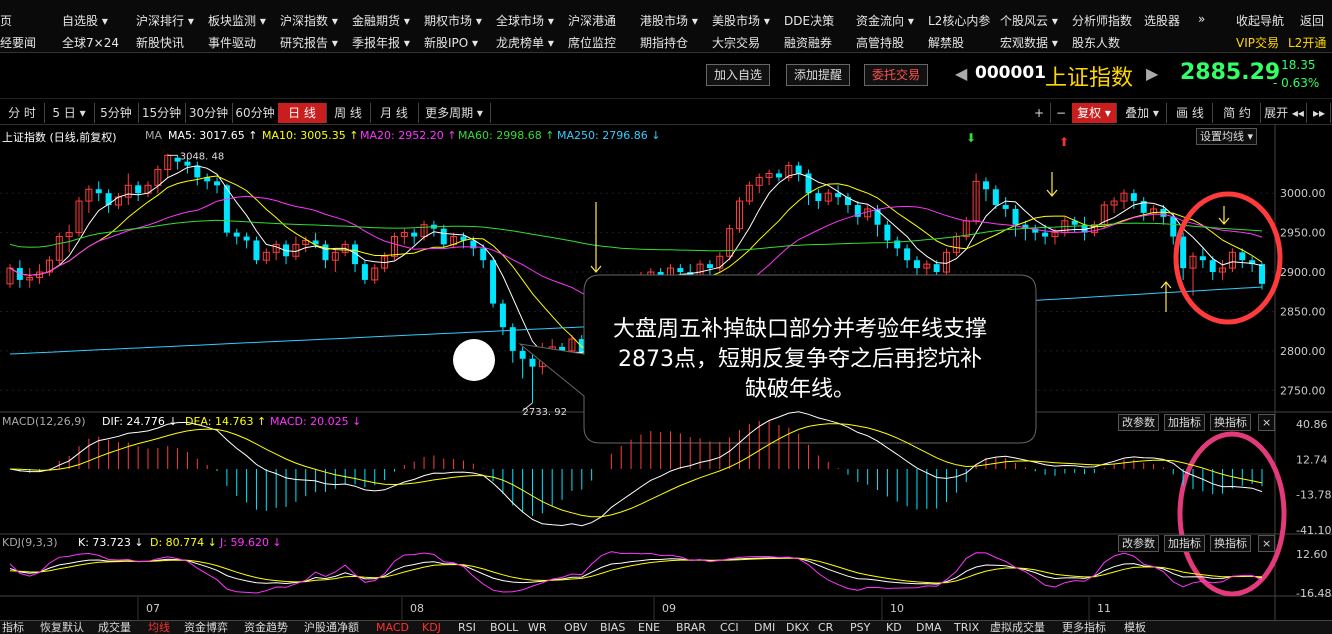 The image size is (1332, 634). Describe the element at coordinates (741, 20) in the screenshot. I see `nav-item: 美股市场 ▾` at that location.